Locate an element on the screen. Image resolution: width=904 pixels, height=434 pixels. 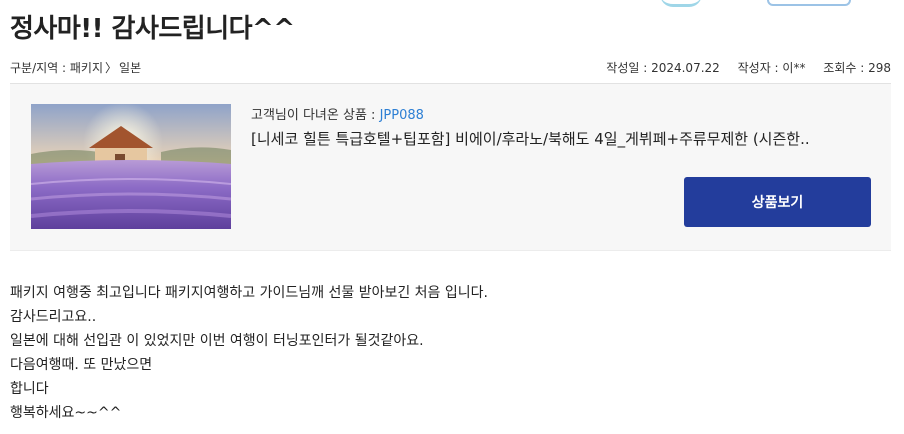
post-views-label: 조회수 : is located at coordinates (846, 68).